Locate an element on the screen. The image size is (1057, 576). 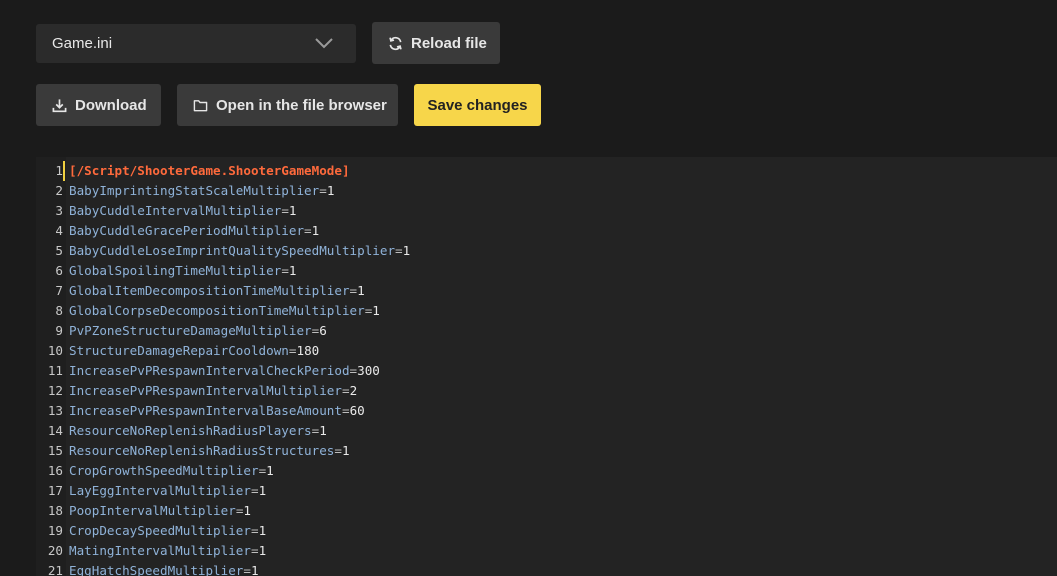
file-select-value: Game.ini is located at coordinates (82, 43).